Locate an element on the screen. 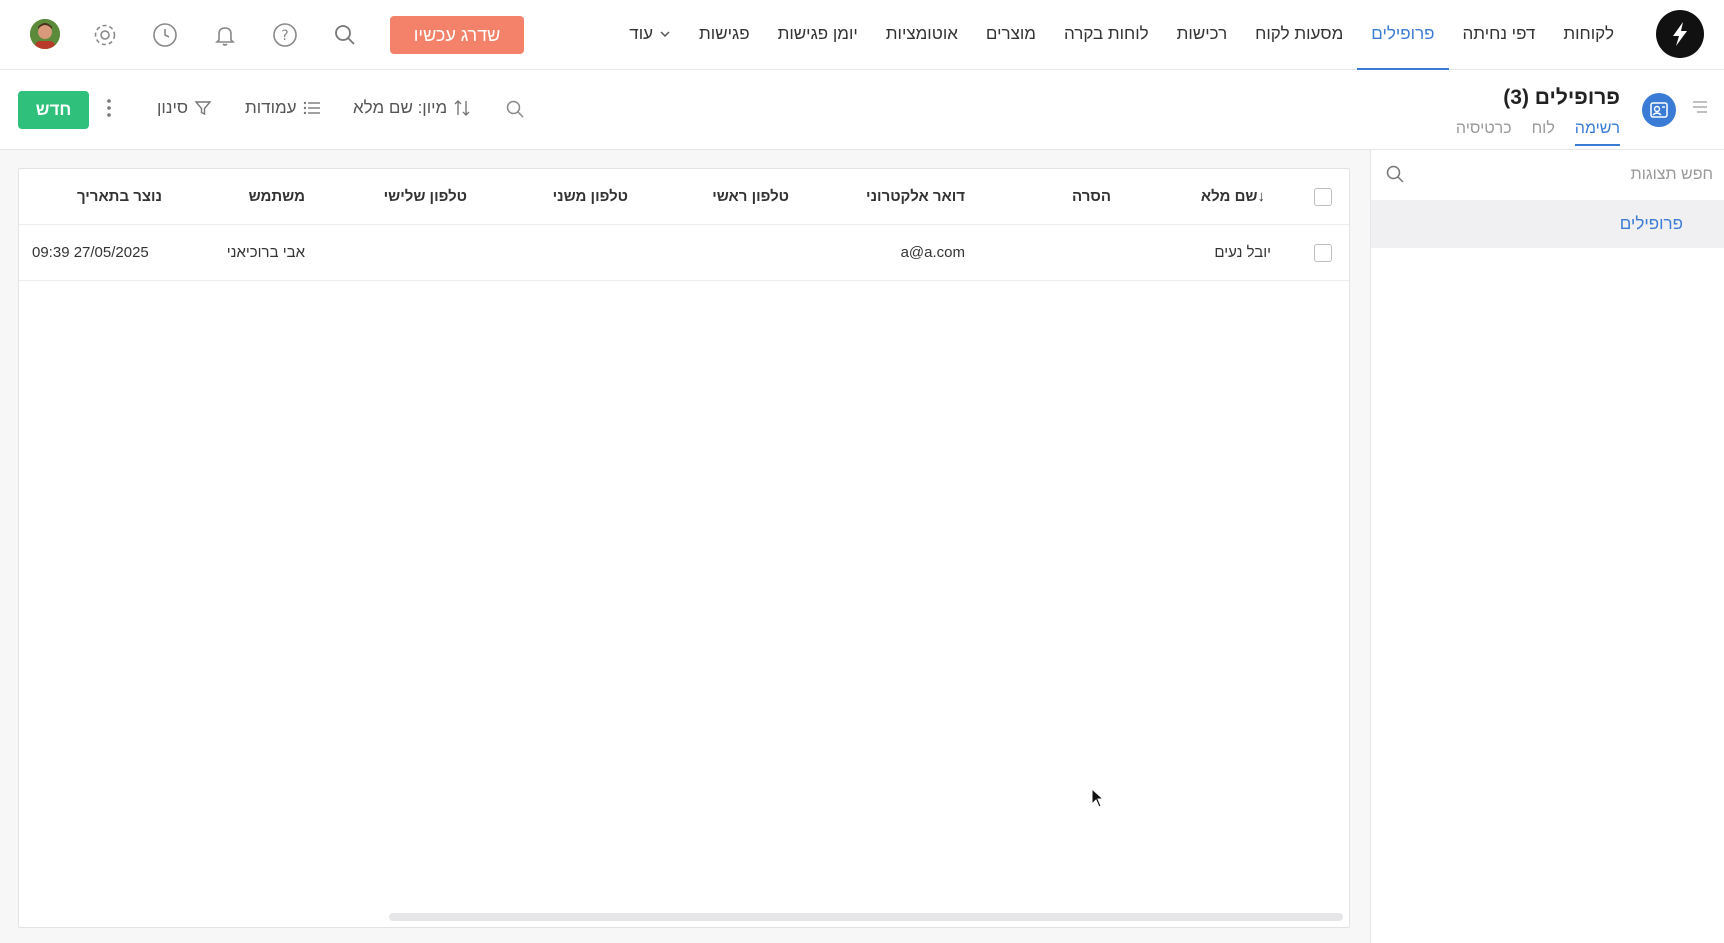 The height and width of the screenshot is (943, 1724). views-search-input is located at coordinates (1568, 175).